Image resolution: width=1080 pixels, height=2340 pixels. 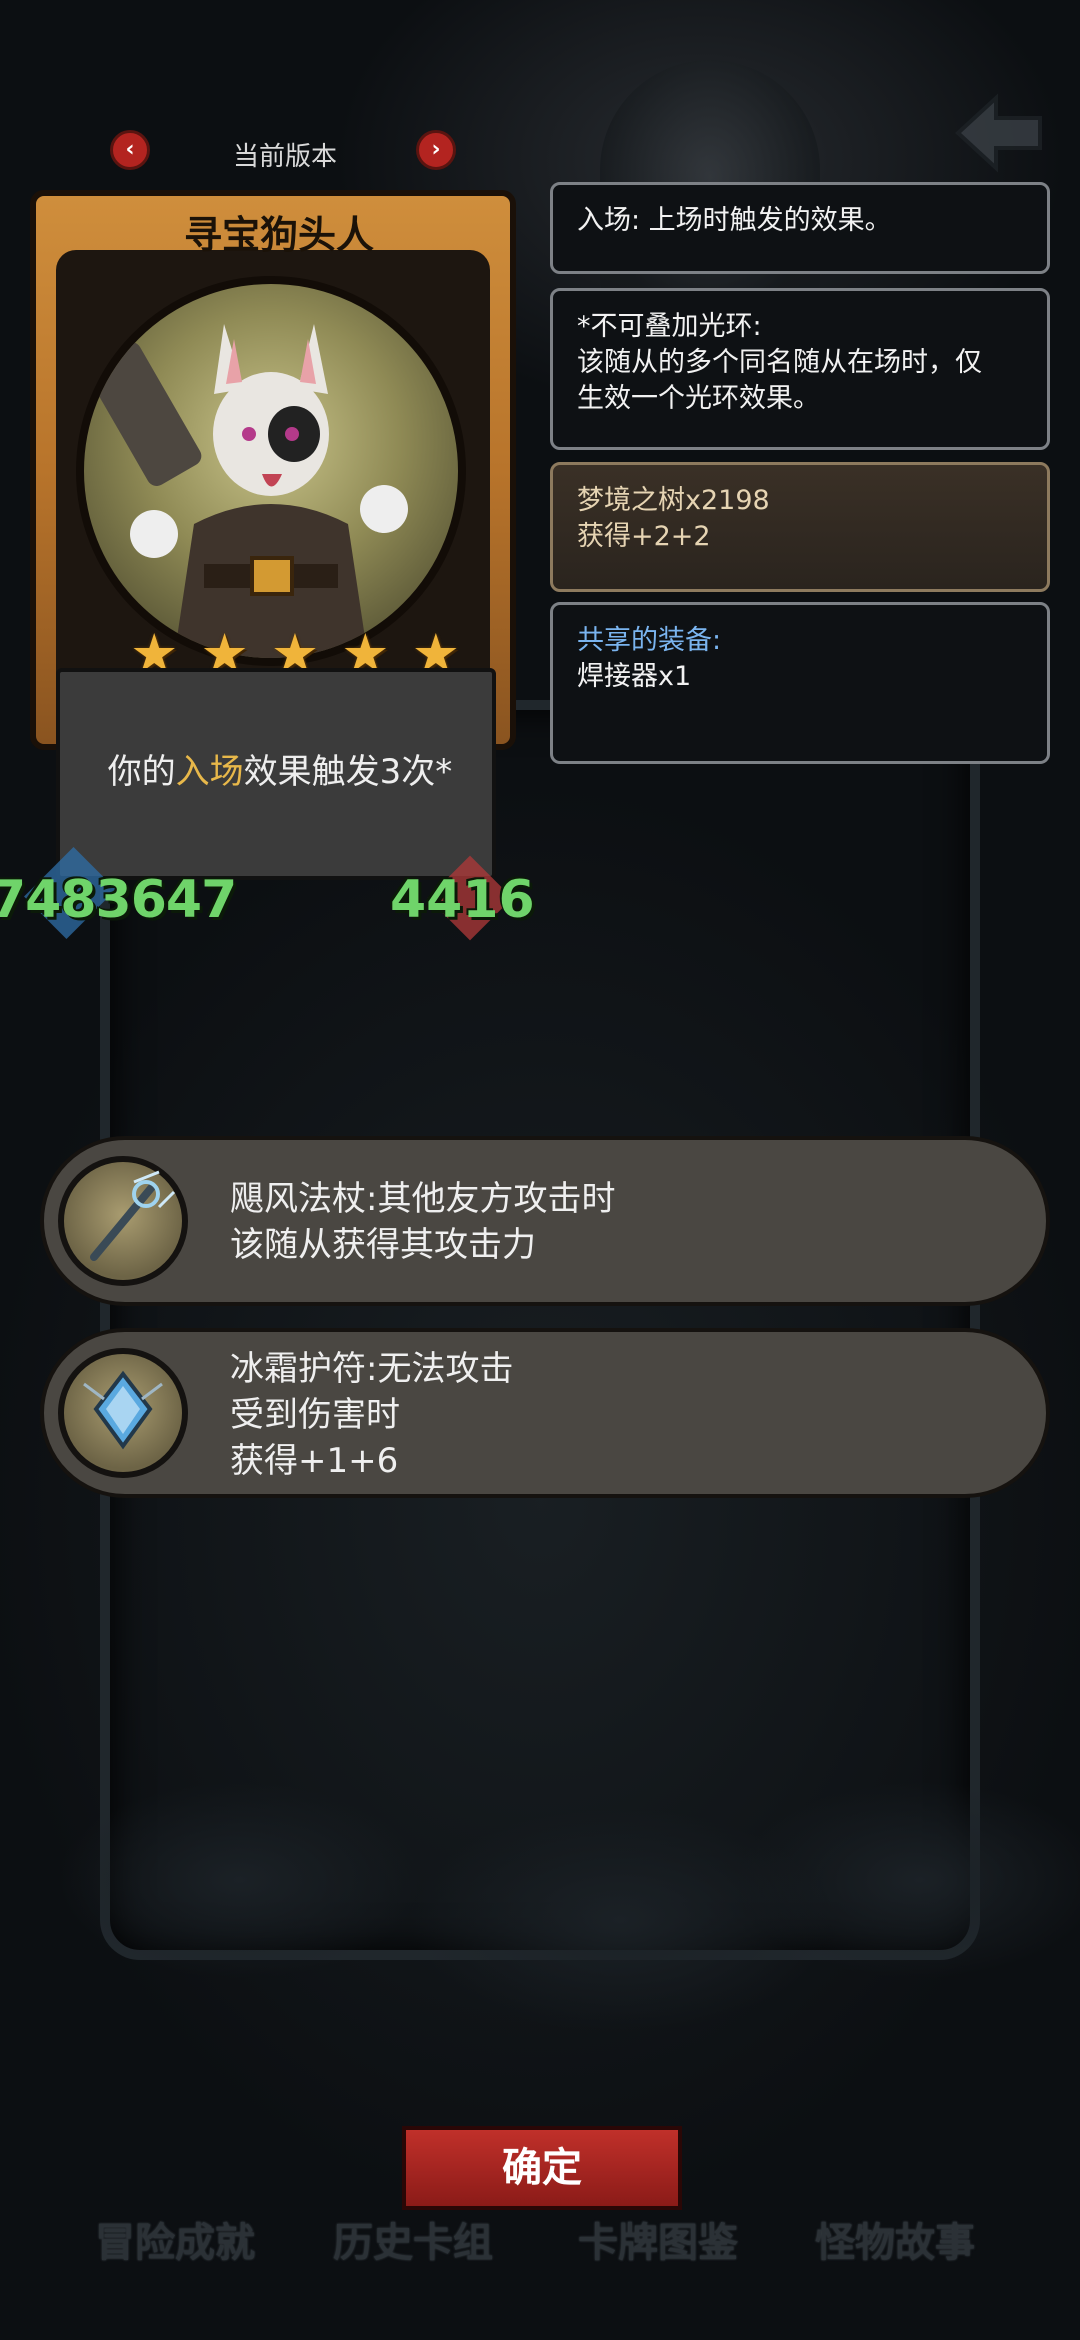 I want to click on equipment-line: 该随从获得其攻击力, so click(x=383, y=1245).